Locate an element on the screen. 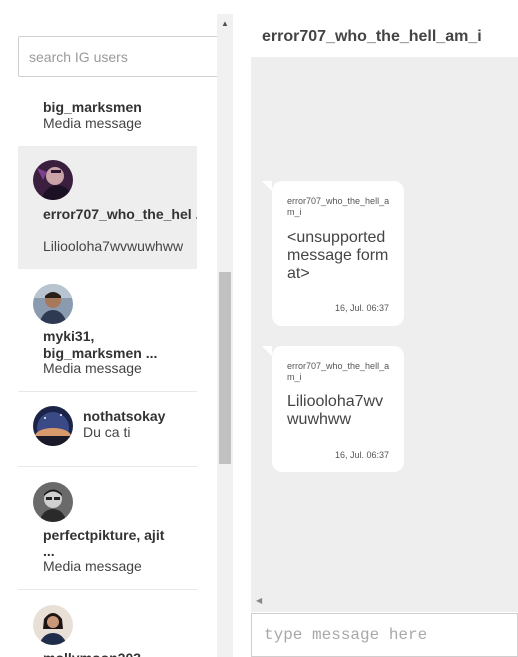 This screenshot has width=518, height=657. conversation-name-line1: perfectpikture, ajit is located at coordinates (104, 535).